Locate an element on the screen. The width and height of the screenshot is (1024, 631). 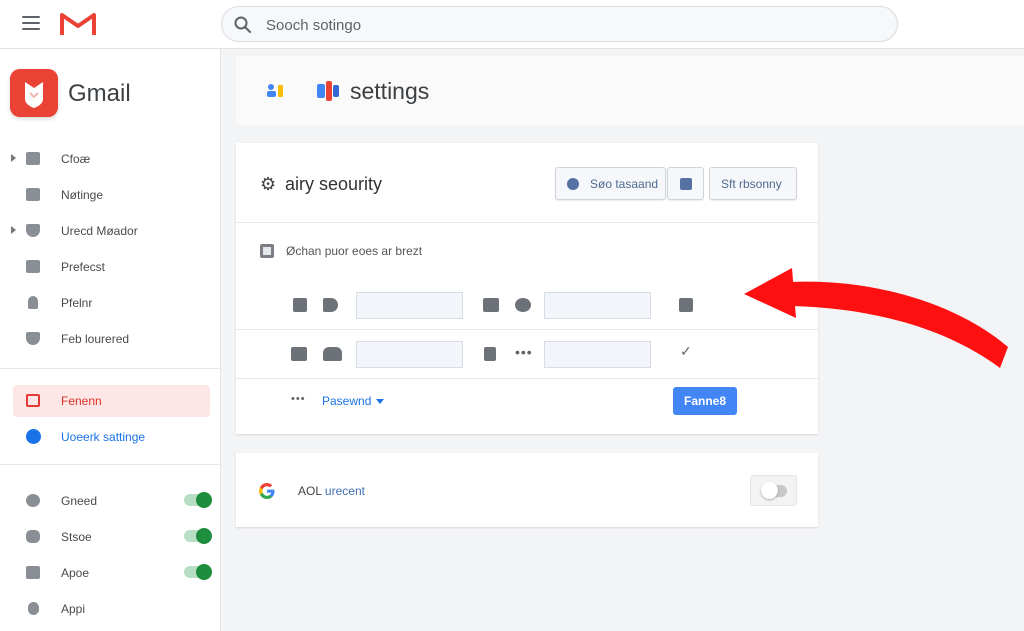
sidebar-toggle-row-2: Stsoe is located at coordinates (110, 537).